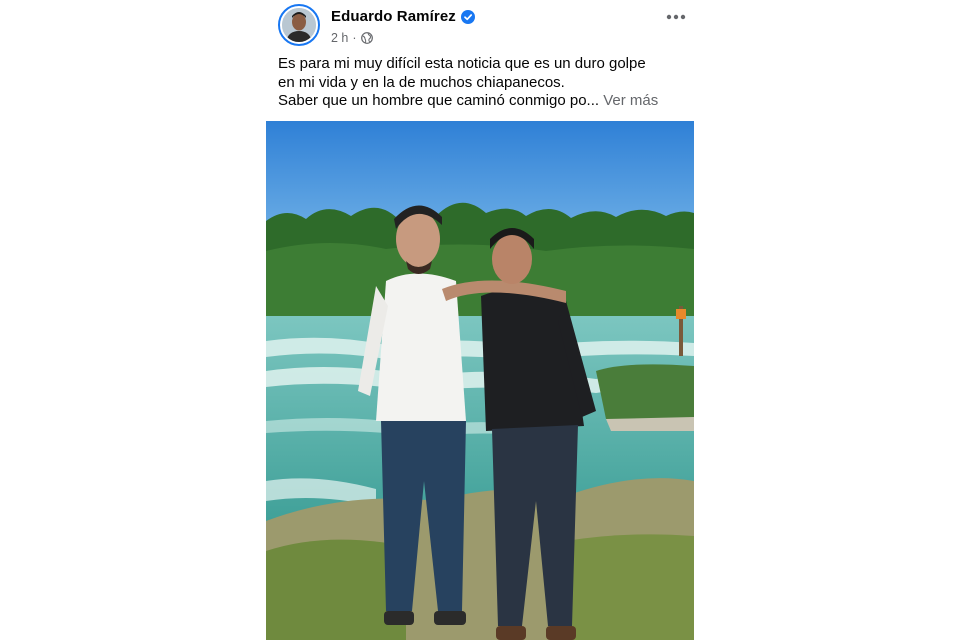  What do you see at coordinates (339, 38) in the screenshot?
I see `post-timestamp: 2 h` at bounding box center [339, 38].